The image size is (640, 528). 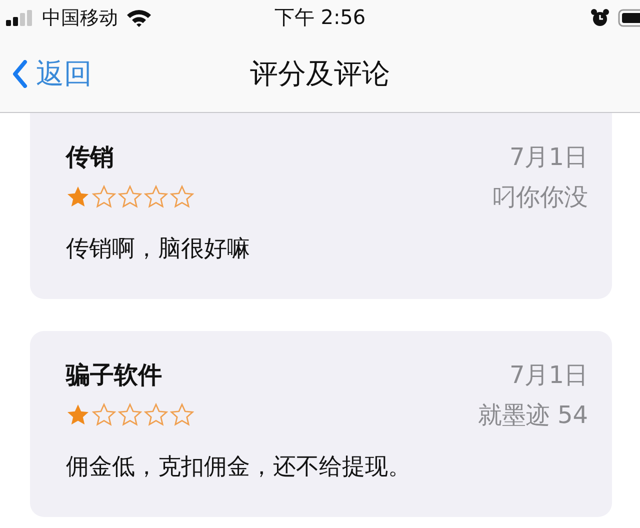 What do you see at coordinates (46, 73) in the screenshot?
I see `back-button: 返回` at bounding box center [46, 73].